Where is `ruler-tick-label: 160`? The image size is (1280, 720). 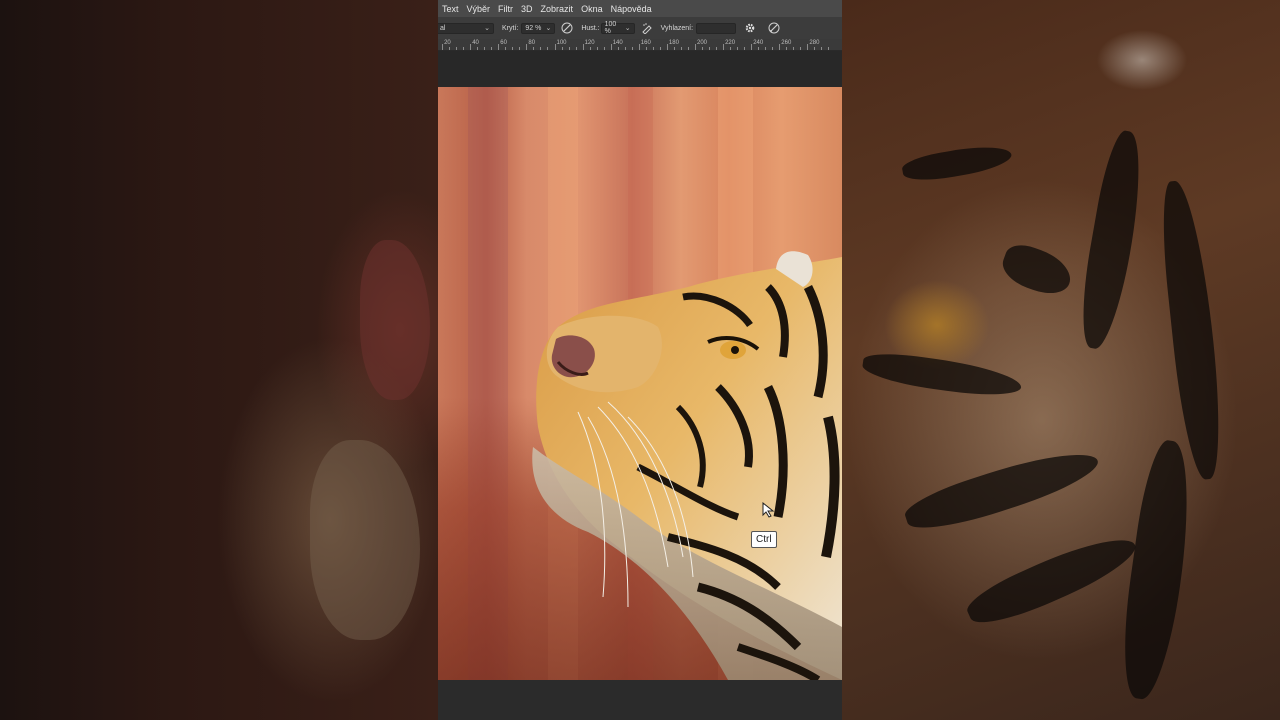
ruler-tick-label: 160 is located at coordinates (645, 43).